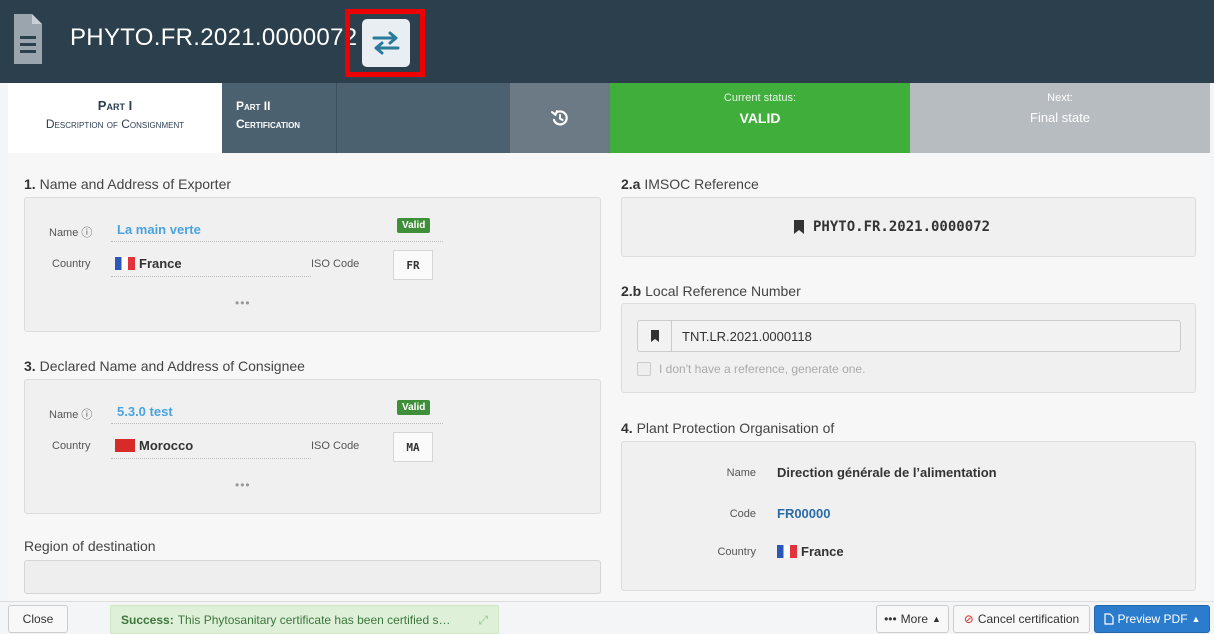 The height and width of the screenshot is (634, 1214). I want to click on preview-pdf-button: Preview PDF ▲, so click(1152, 619).